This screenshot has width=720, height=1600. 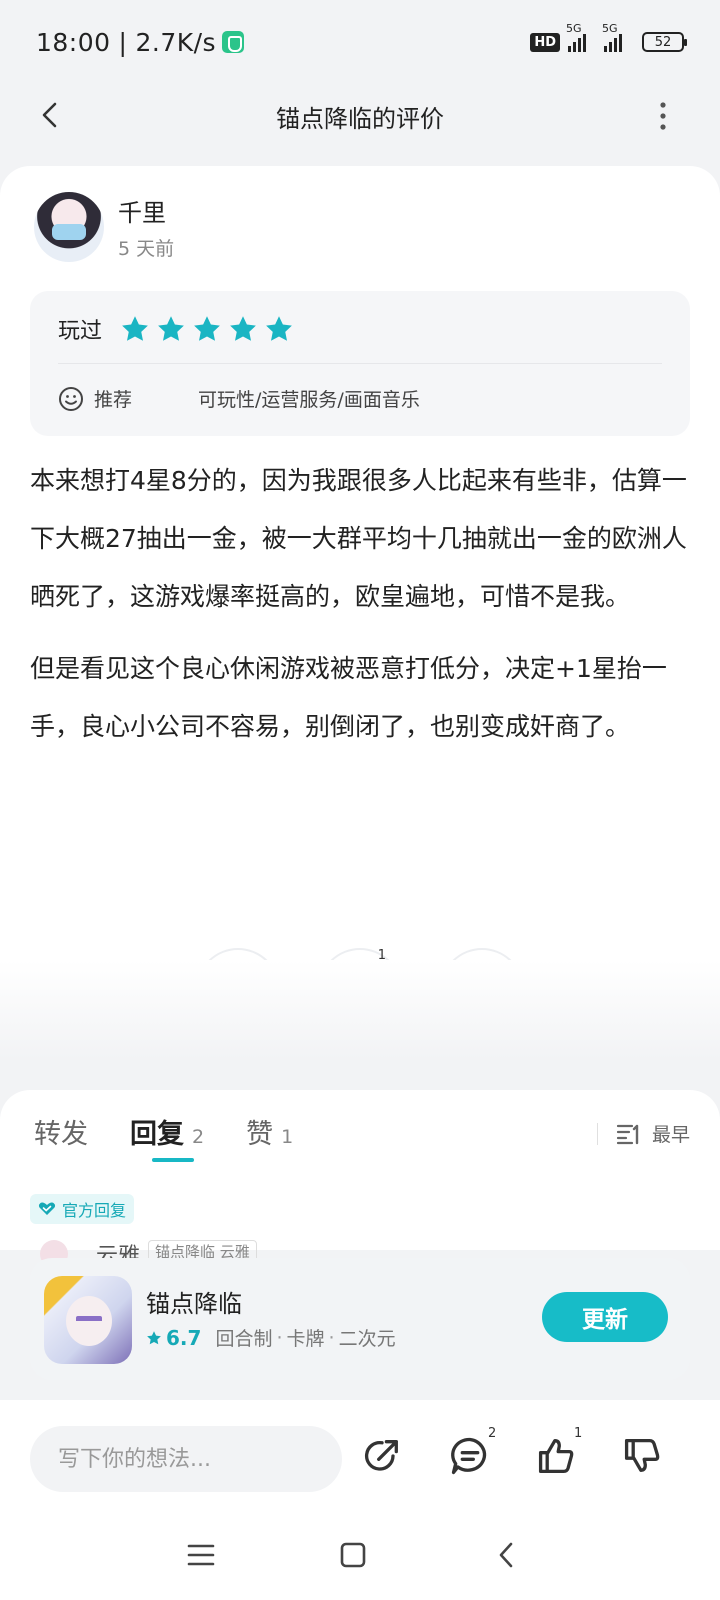 I want to click on signal-label-2: 5G, so click(x=610, y=28).